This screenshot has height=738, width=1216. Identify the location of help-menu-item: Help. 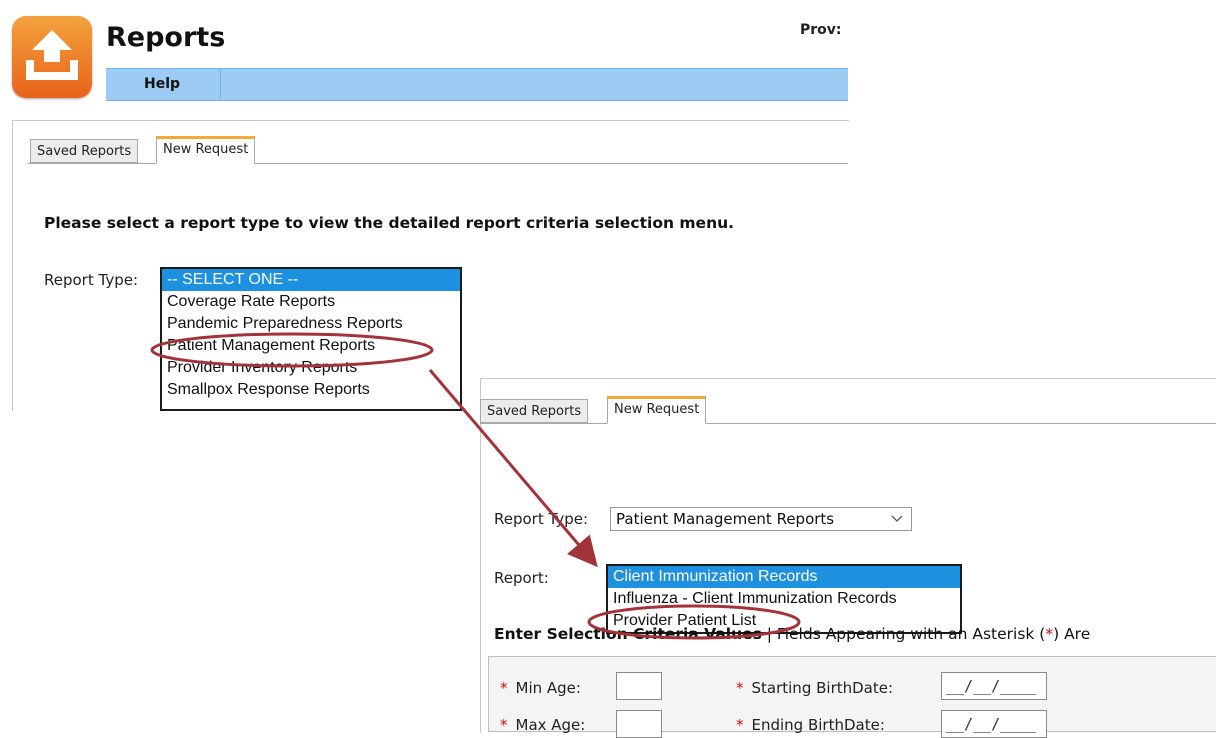
(162, 84).